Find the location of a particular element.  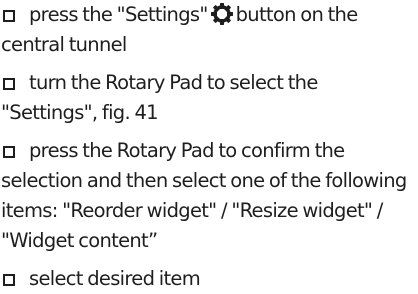

step-4-text: select desired item is located at coordinates (115, 278).